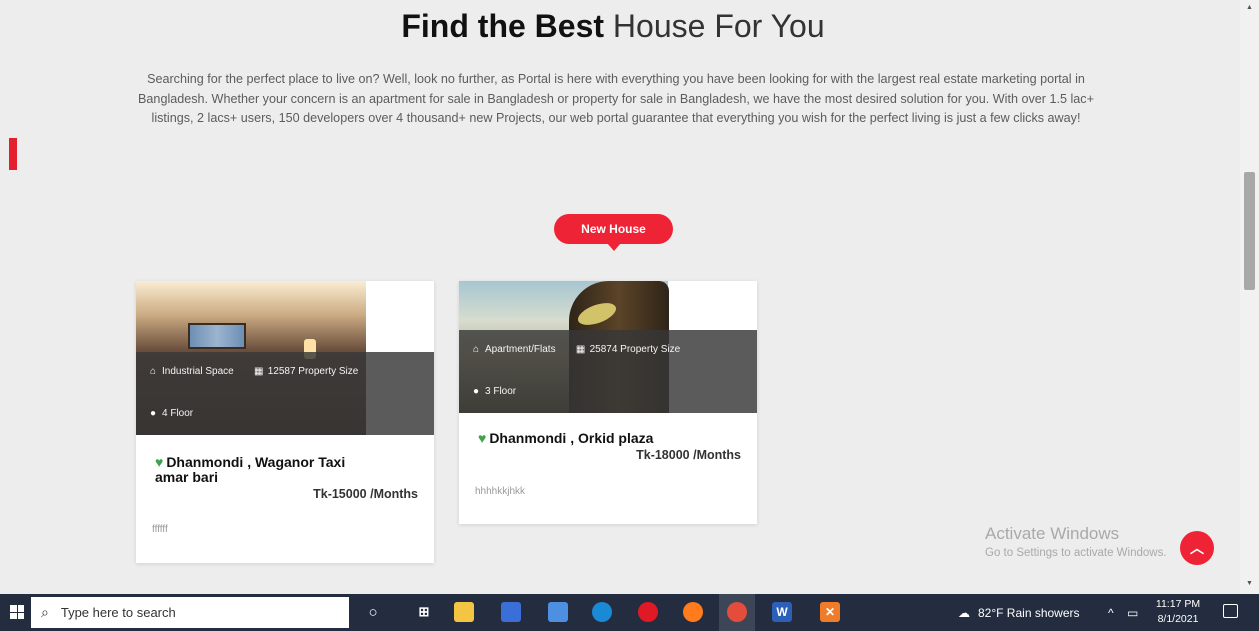  Describe the element at coordinates (511, 612) in the screenshot. I see `store-icon` at that location.